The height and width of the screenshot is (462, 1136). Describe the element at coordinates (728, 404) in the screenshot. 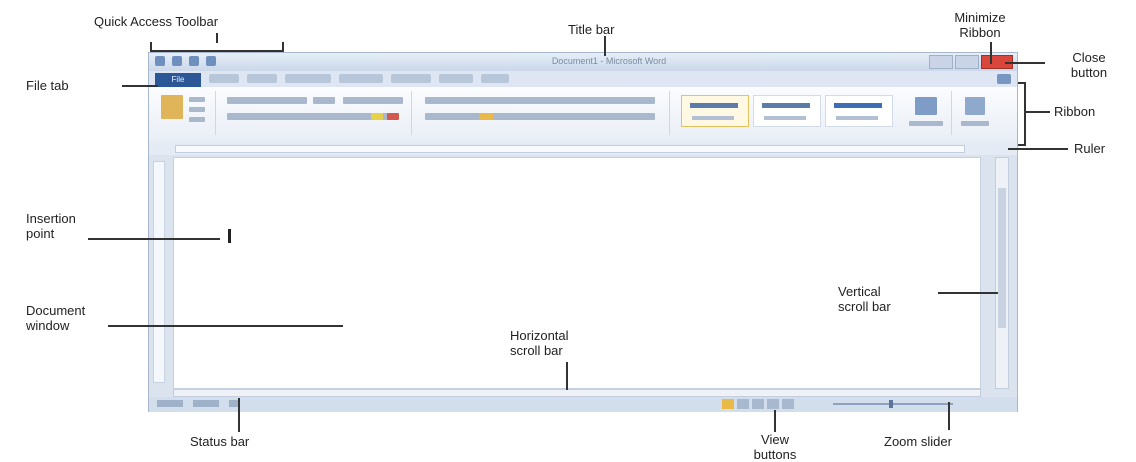

I see `print-layout-view-button` at that location.